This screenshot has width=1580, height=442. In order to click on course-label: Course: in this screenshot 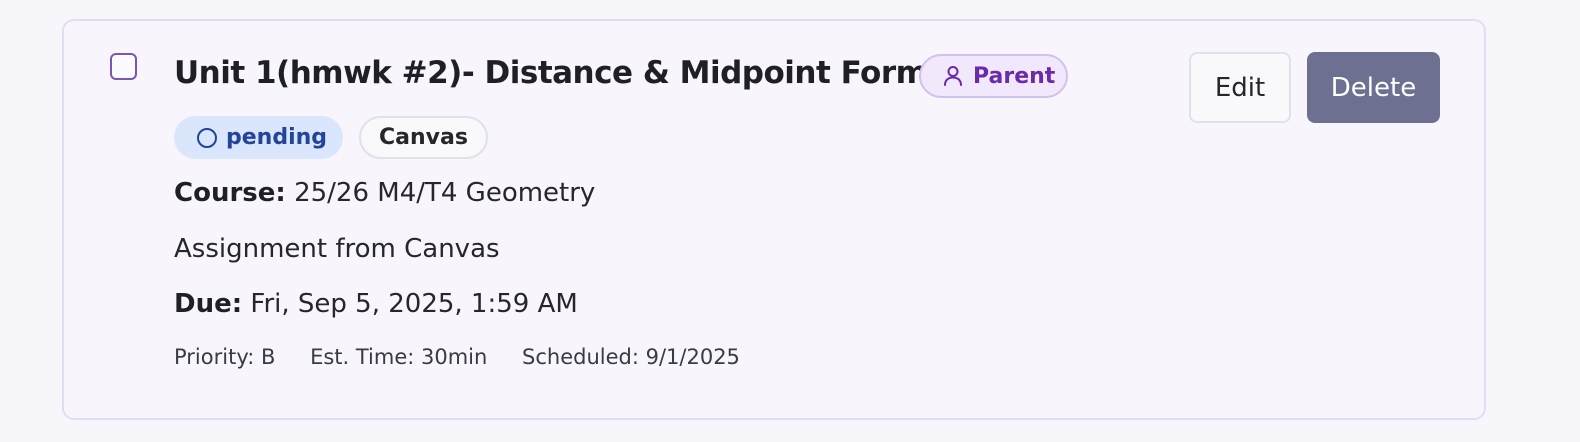, I will do `click(230, 193)`.